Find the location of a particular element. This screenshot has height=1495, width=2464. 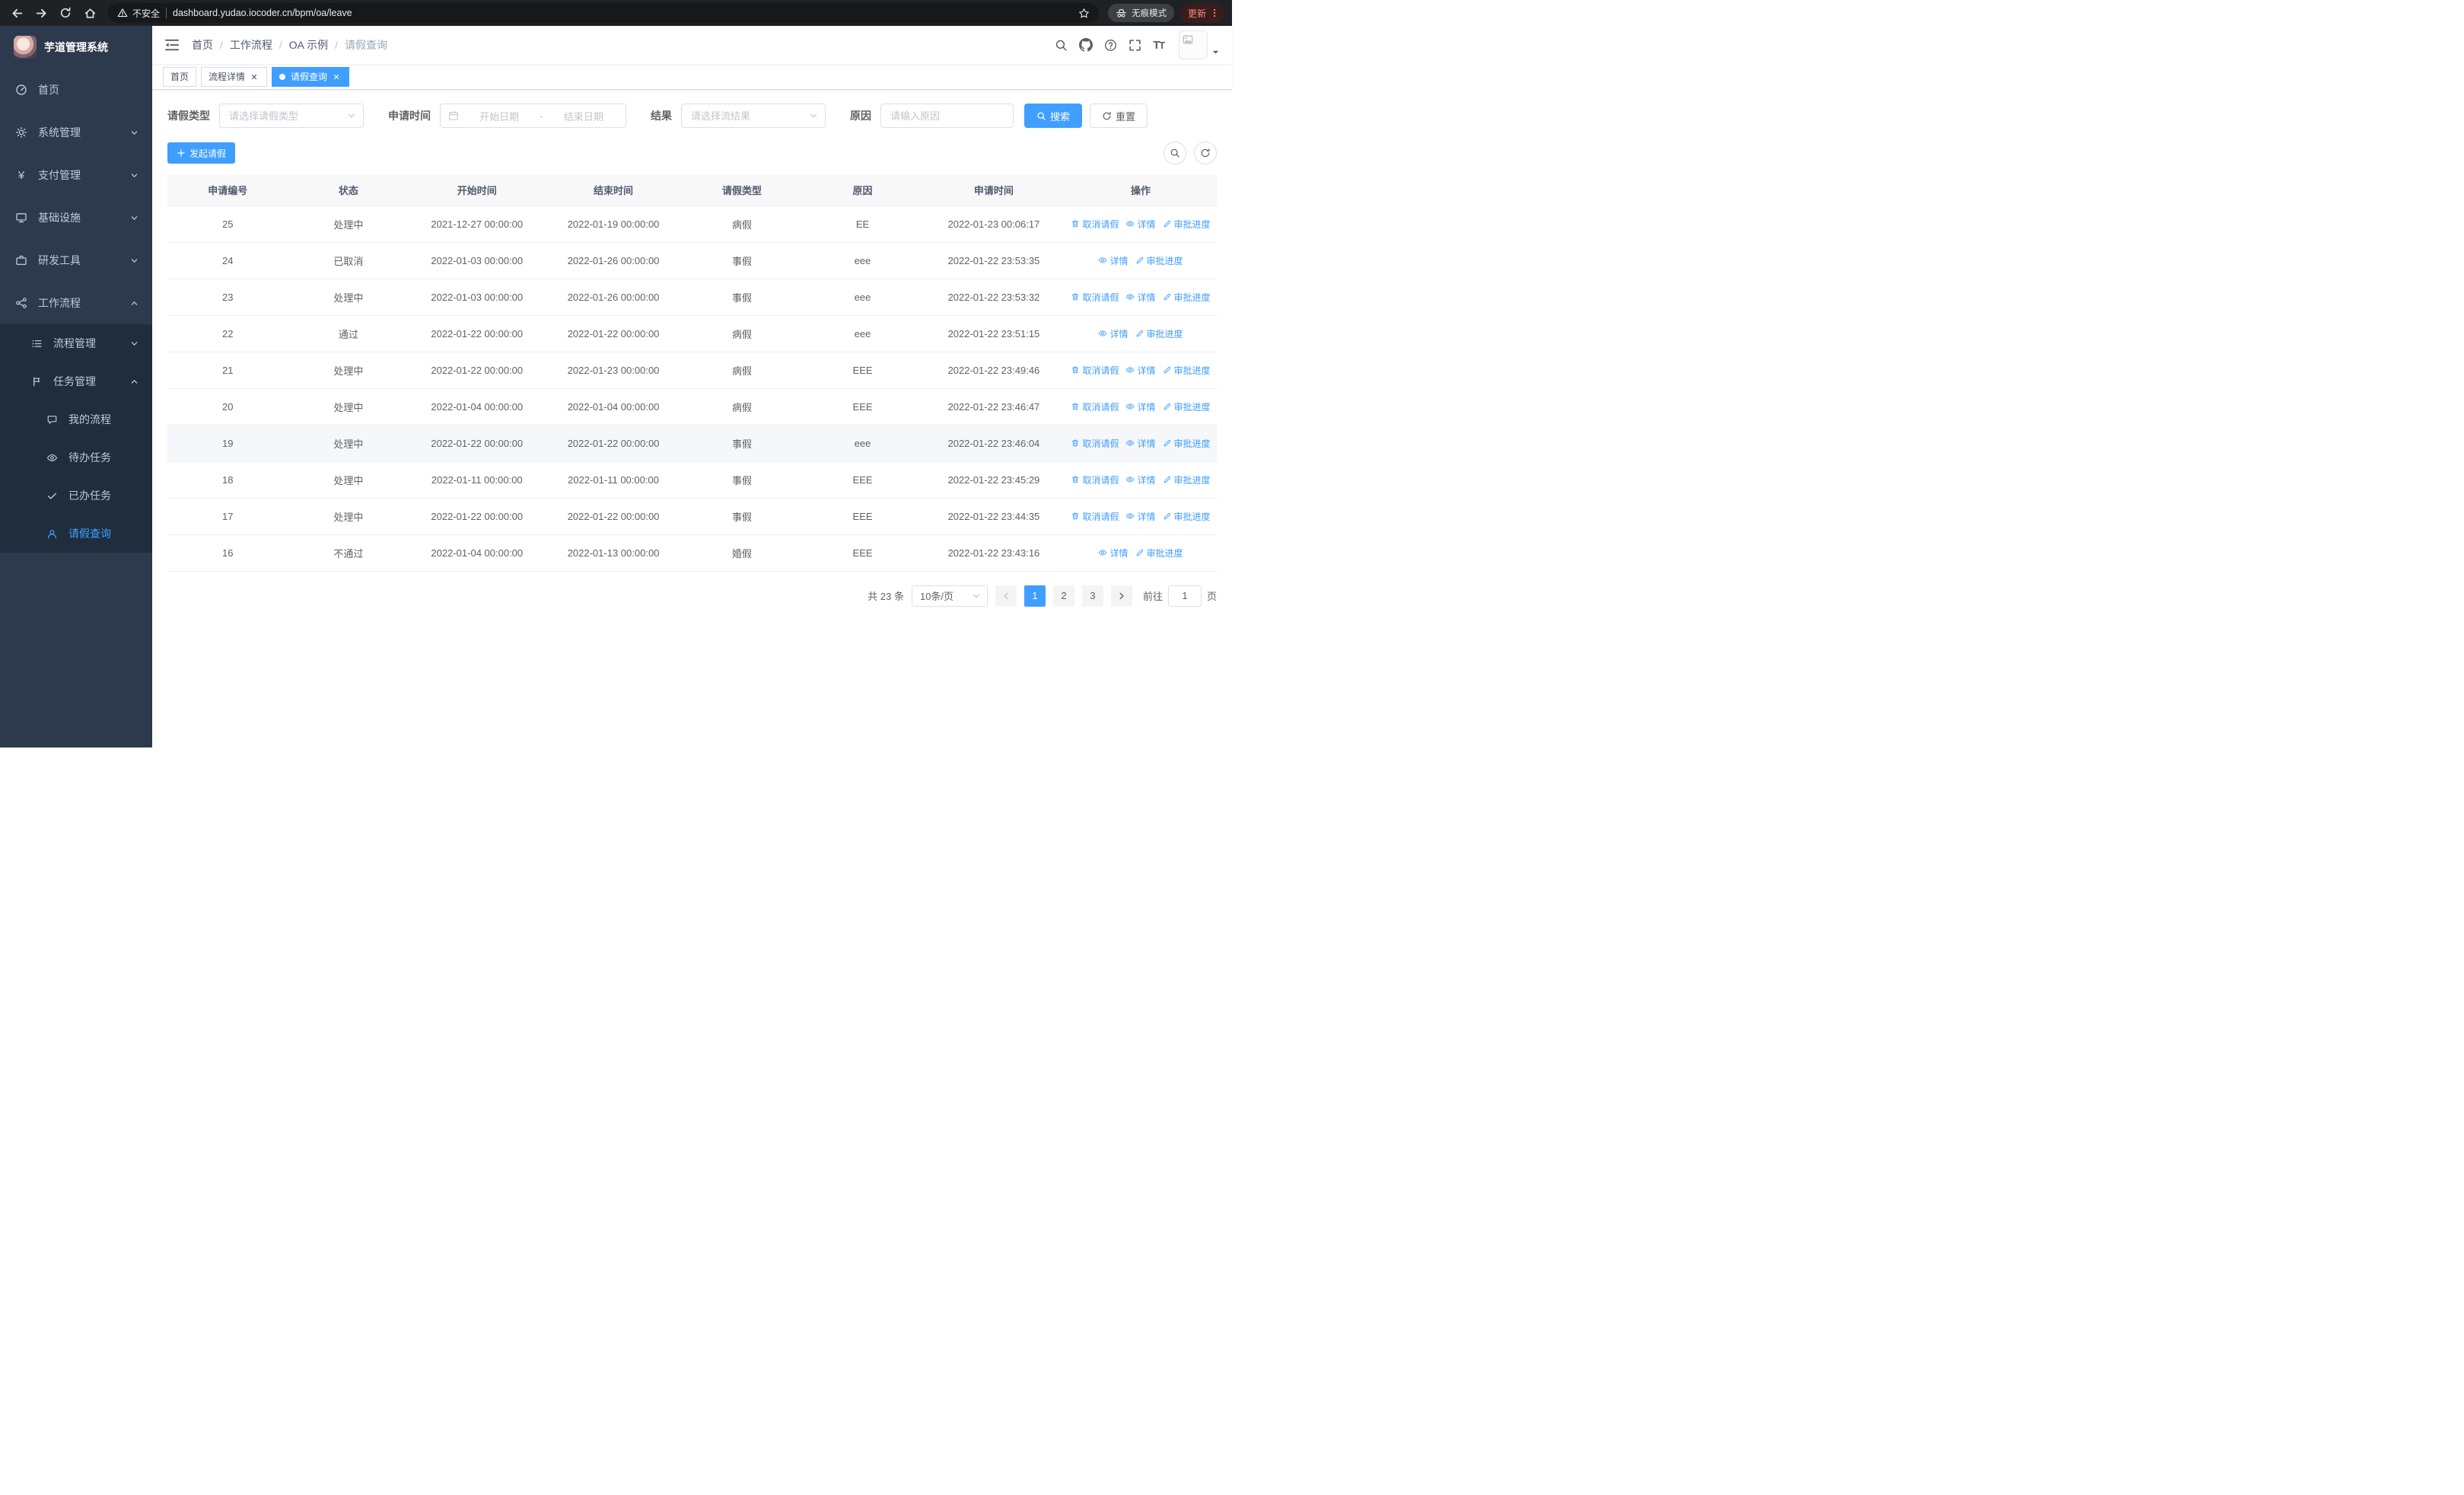

sidebar-item-devtools: 研发工具 is located at coordinates (76, 261).